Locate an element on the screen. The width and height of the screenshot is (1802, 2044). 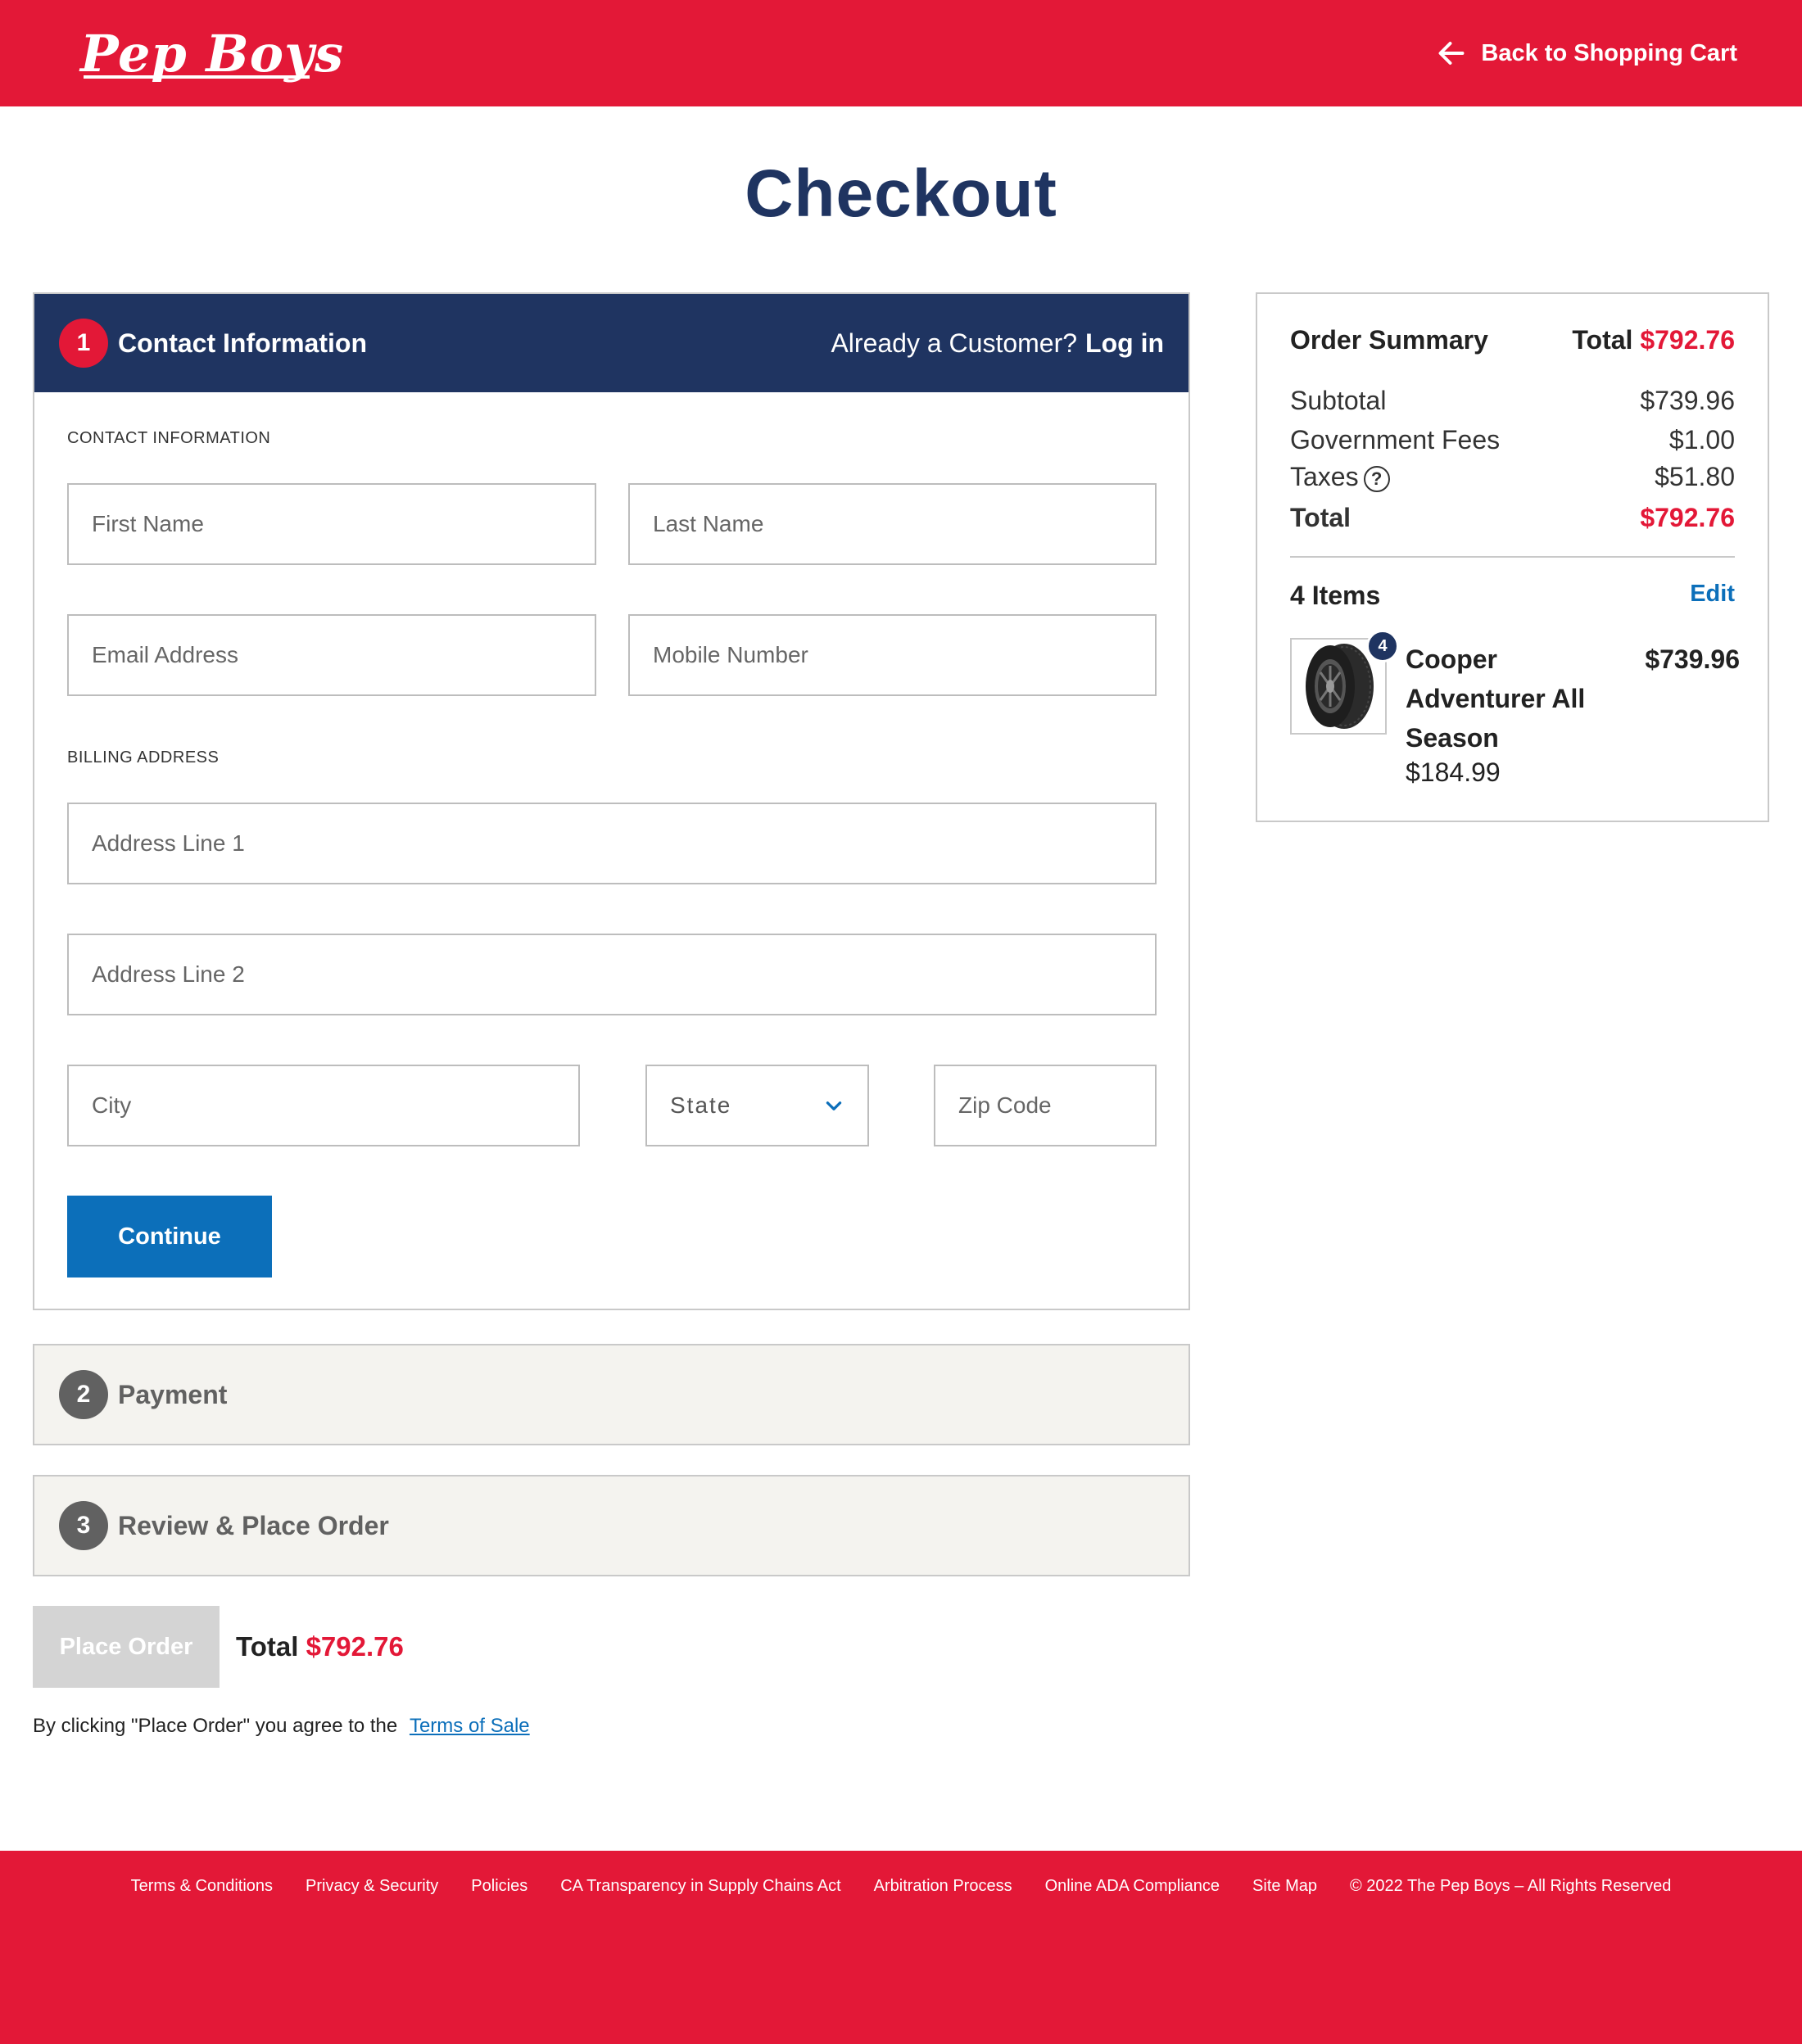
question-help-icon: ? is located at coordinates (1376, 478).